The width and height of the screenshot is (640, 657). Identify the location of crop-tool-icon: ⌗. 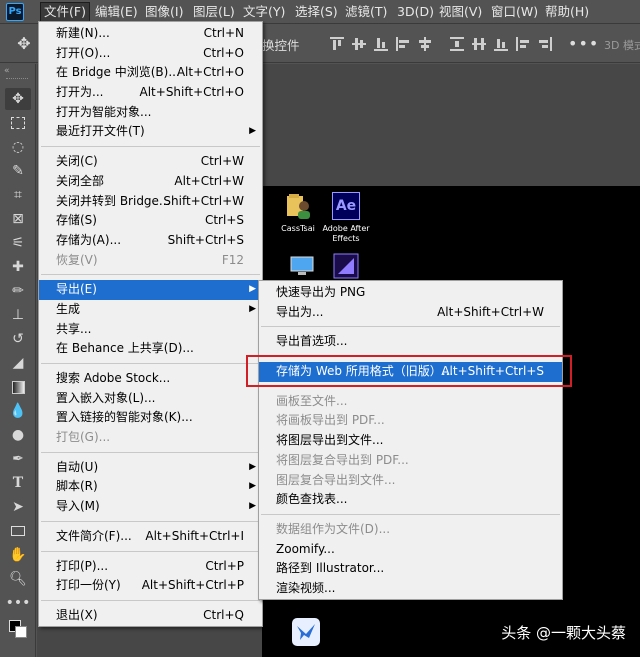
(18, 195).